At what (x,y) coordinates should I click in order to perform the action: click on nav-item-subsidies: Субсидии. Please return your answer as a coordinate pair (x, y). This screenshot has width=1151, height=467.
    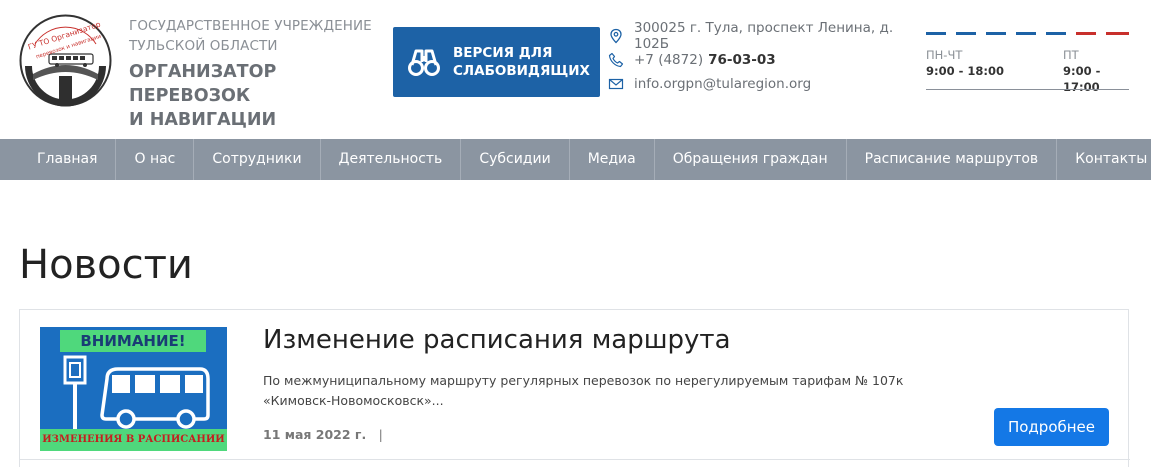
    Looking at the image, I should click on (515, 159).